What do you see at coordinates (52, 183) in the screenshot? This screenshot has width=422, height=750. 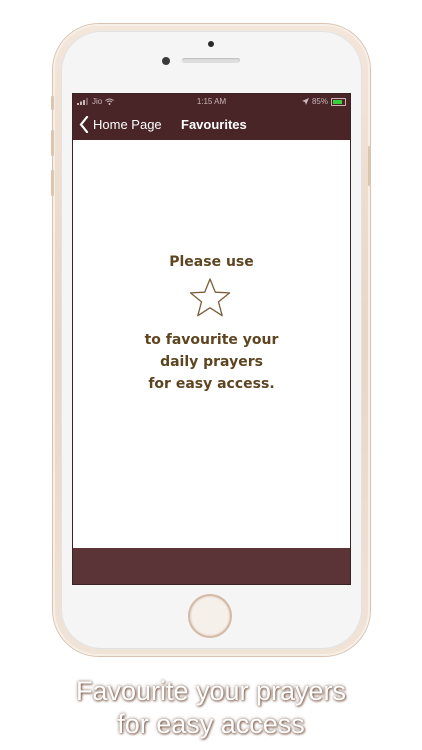 I see `volume-down-button` at bounding box center [52, 183].